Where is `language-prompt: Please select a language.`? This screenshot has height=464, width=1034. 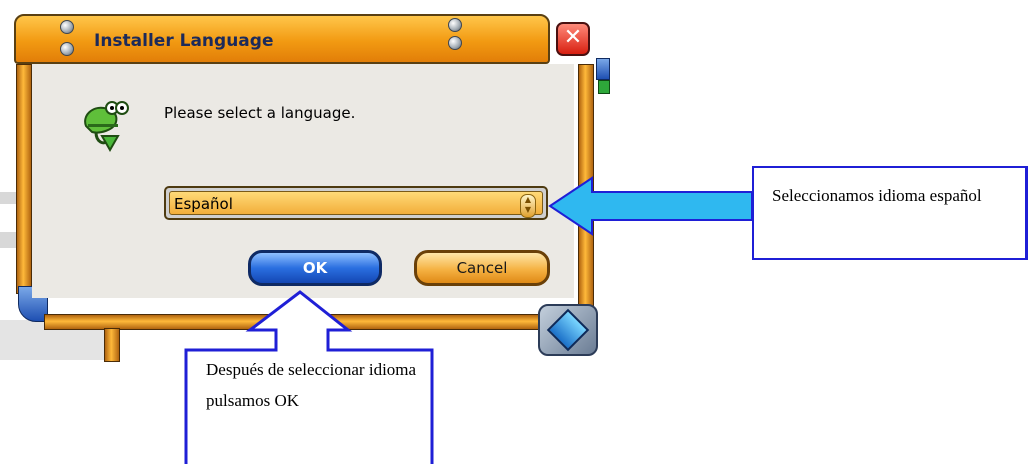 language-prompt: Please select a language. is located at coordinates (260, 113).